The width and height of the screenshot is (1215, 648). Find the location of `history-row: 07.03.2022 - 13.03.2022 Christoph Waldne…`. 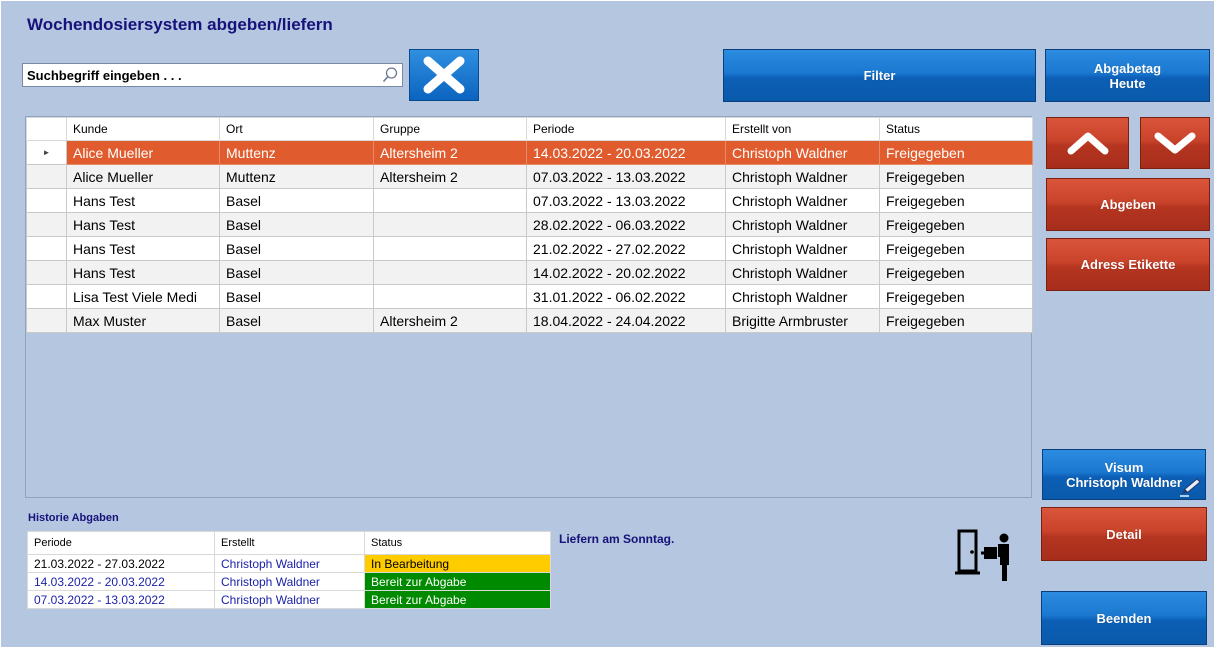

history-row: 07.03.2022 - 13.03.2022 Christoph Waldne… is located at coordinates (289, 599).